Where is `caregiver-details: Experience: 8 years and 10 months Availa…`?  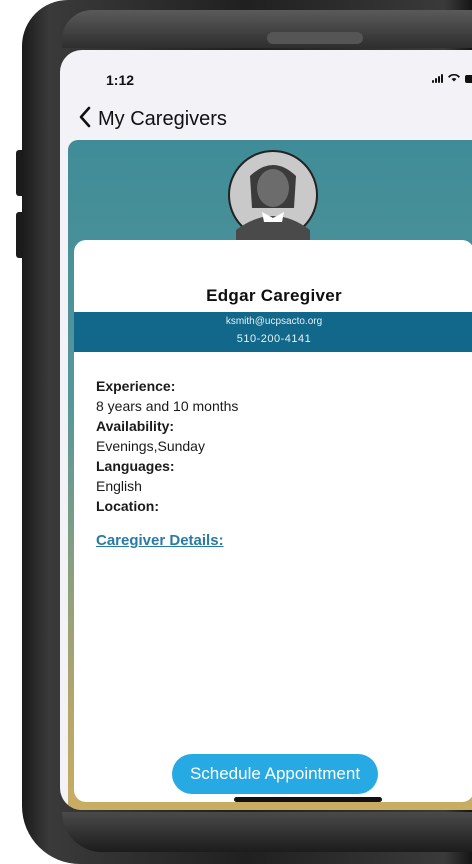
caregiver-details: Experience: 8 years and 10 months Availa… is located at coordinates (167, 448).